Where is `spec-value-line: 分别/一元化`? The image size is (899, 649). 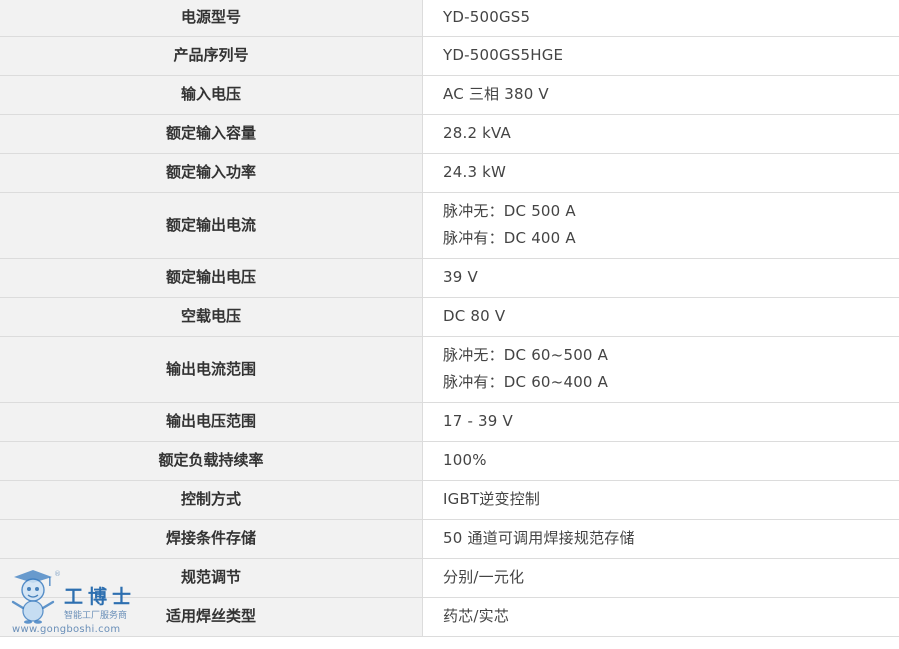
spec-value-line: 分别/一元化 is located at coordinates (484, 577).